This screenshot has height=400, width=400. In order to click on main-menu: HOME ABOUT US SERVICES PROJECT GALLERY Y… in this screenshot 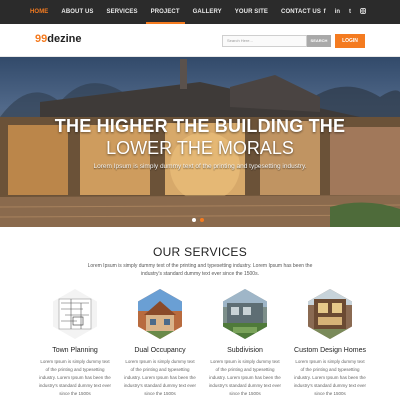, I will do `click(182, 12)`.